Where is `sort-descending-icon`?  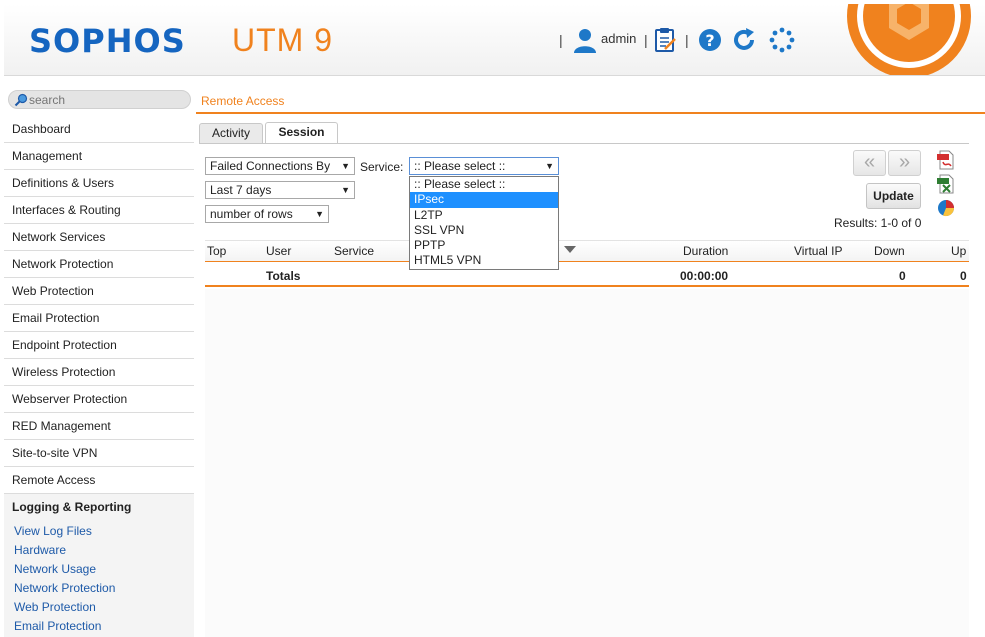 sort-descending-icon is located at coordinates (570, 250).